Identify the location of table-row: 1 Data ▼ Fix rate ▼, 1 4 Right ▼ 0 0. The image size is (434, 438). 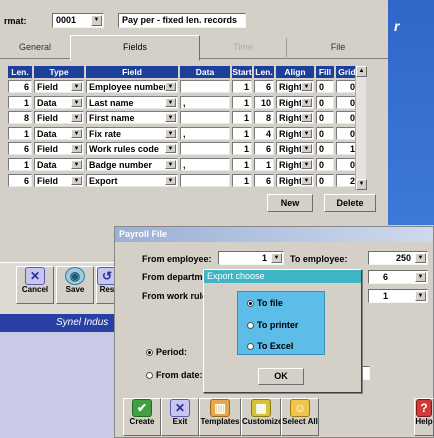
(181, 133).